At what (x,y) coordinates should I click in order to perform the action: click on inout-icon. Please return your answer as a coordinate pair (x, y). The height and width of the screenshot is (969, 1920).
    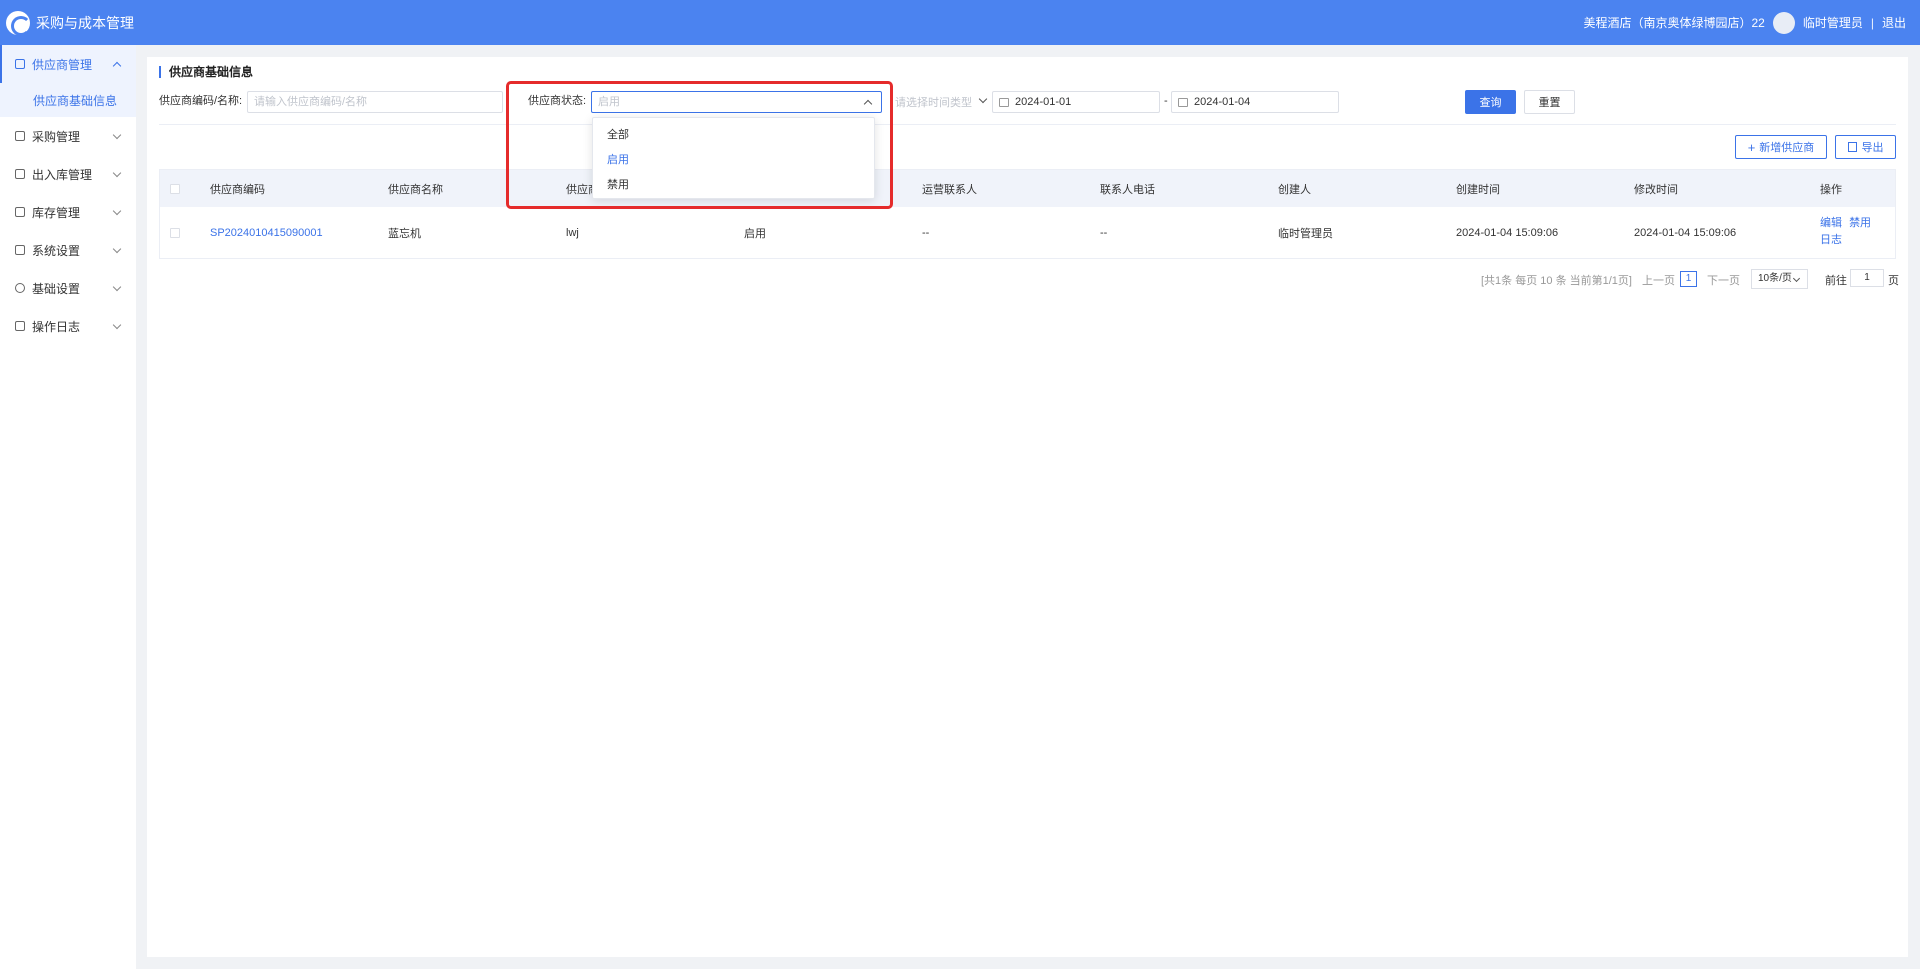
    Looking at the image, I should click on (20, 174).